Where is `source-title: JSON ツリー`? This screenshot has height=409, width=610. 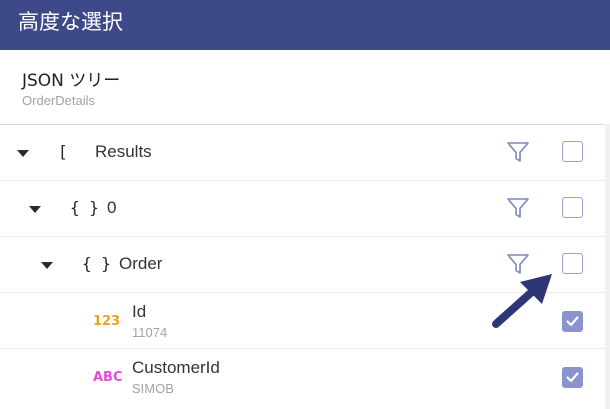
source-title: JSON ツリー is located at coordinates (71, 81).